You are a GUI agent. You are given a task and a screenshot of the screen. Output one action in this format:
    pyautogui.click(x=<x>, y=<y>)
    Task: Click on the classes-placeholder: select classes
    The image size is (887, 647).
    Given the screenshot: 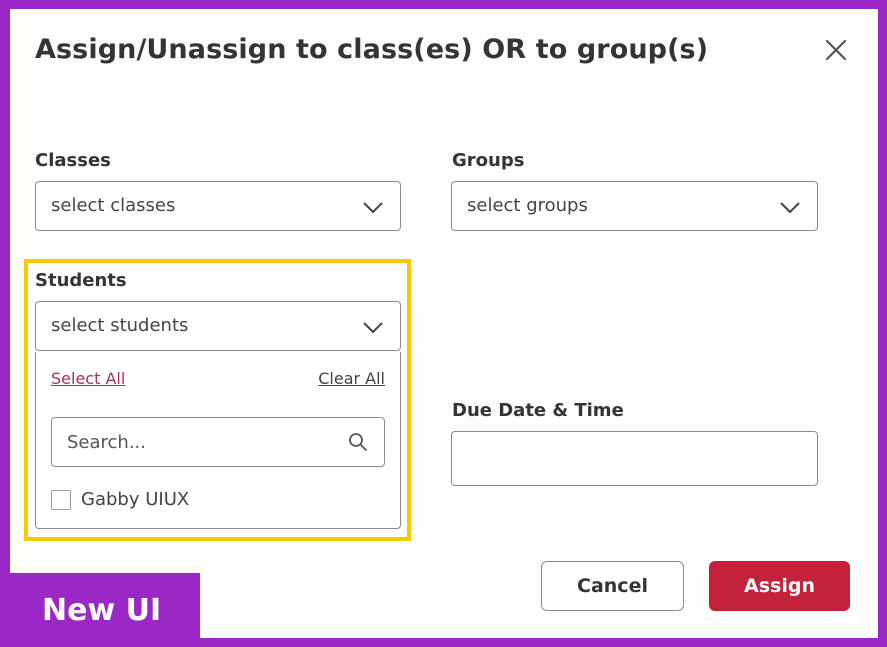 What is the action you would take?
    pyautogui.click(x=113, y=205)
    